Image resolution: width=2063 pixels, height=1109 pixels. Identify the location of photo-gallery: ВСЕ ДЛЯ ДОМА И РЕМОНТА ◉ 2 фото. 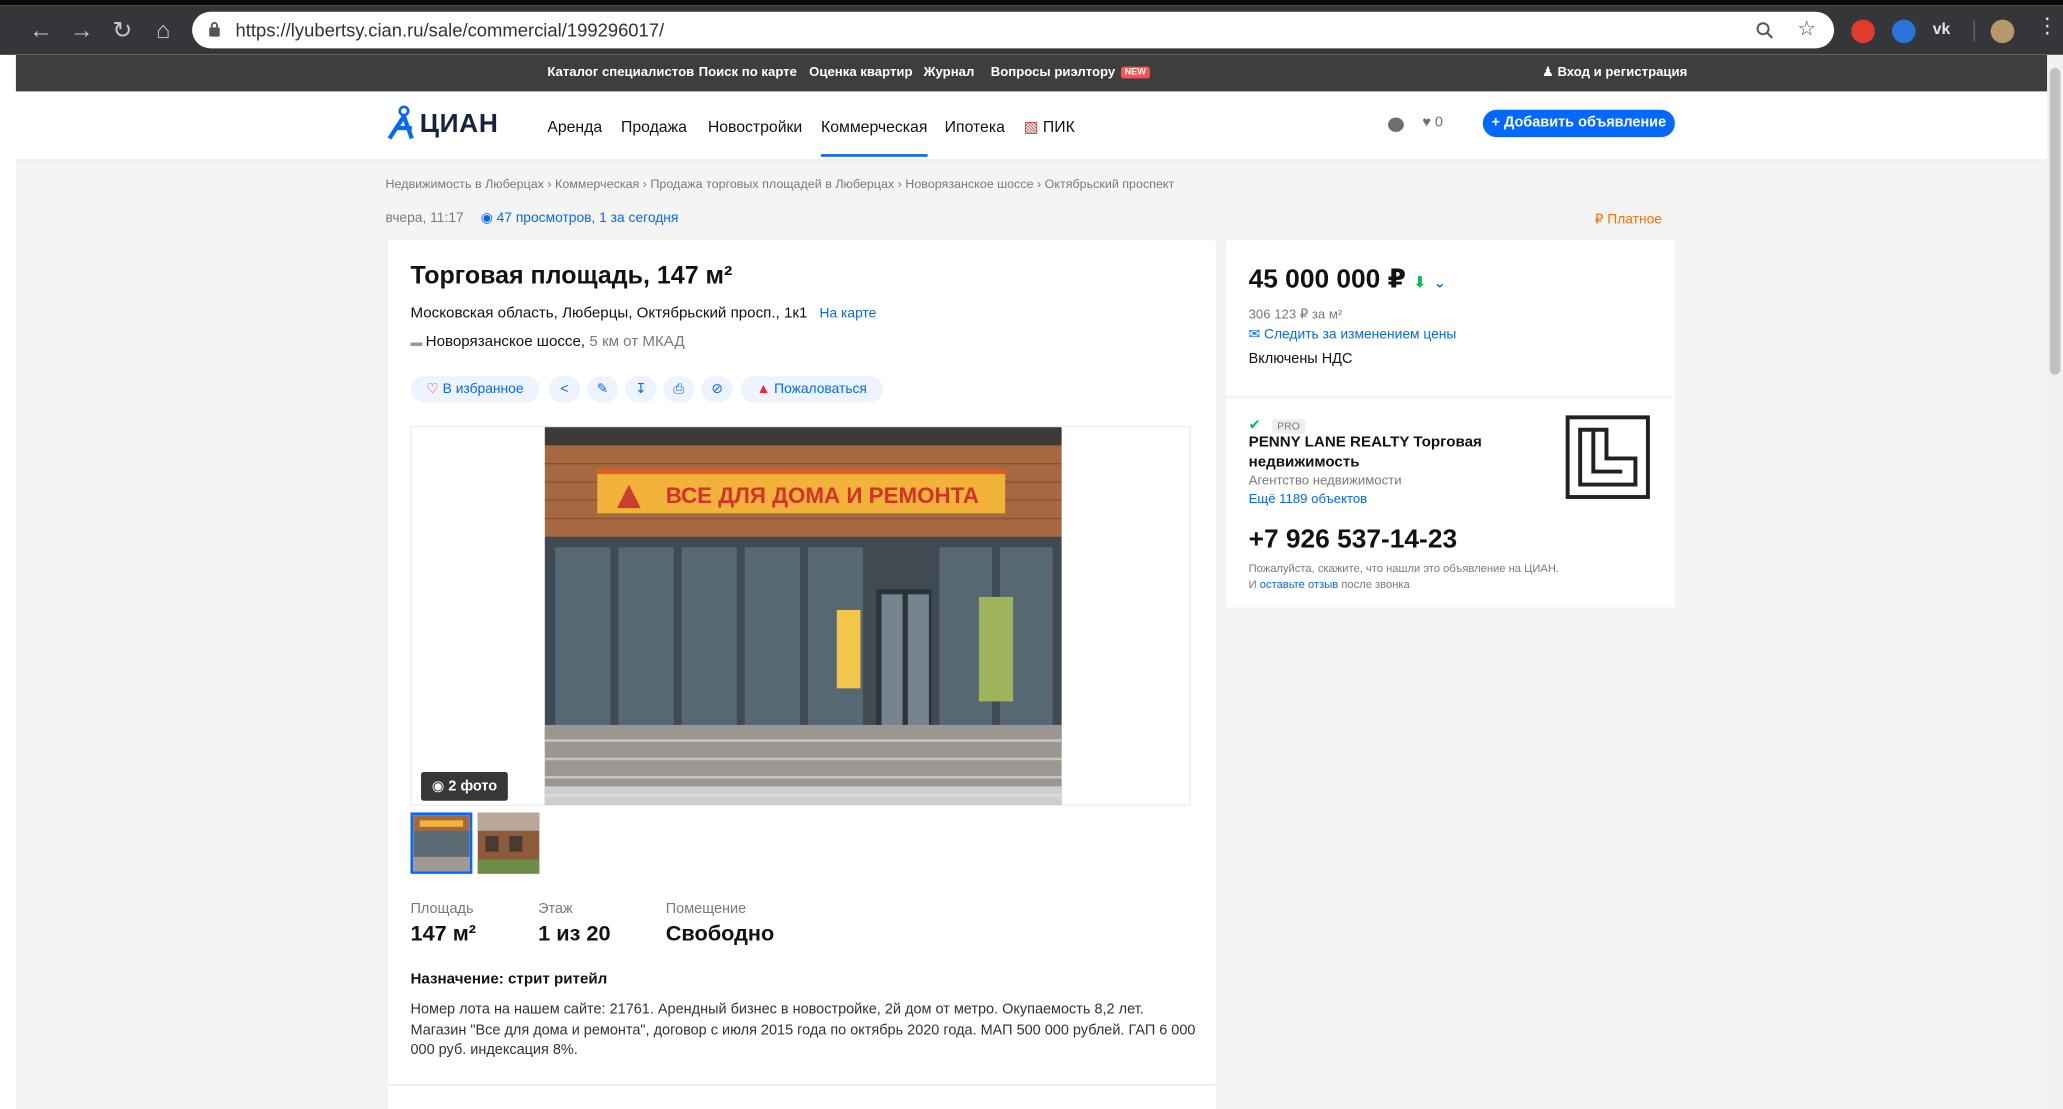
(800, 615).